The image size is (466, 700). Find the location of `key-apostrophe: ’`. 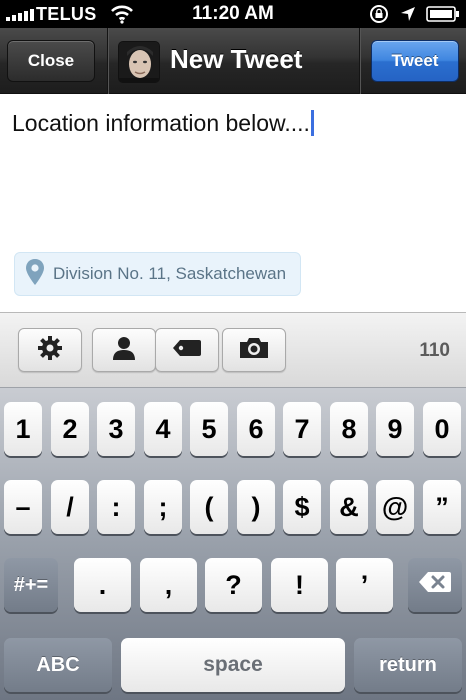

key-apostrophe: ’ is located at coordinates (364, 585).